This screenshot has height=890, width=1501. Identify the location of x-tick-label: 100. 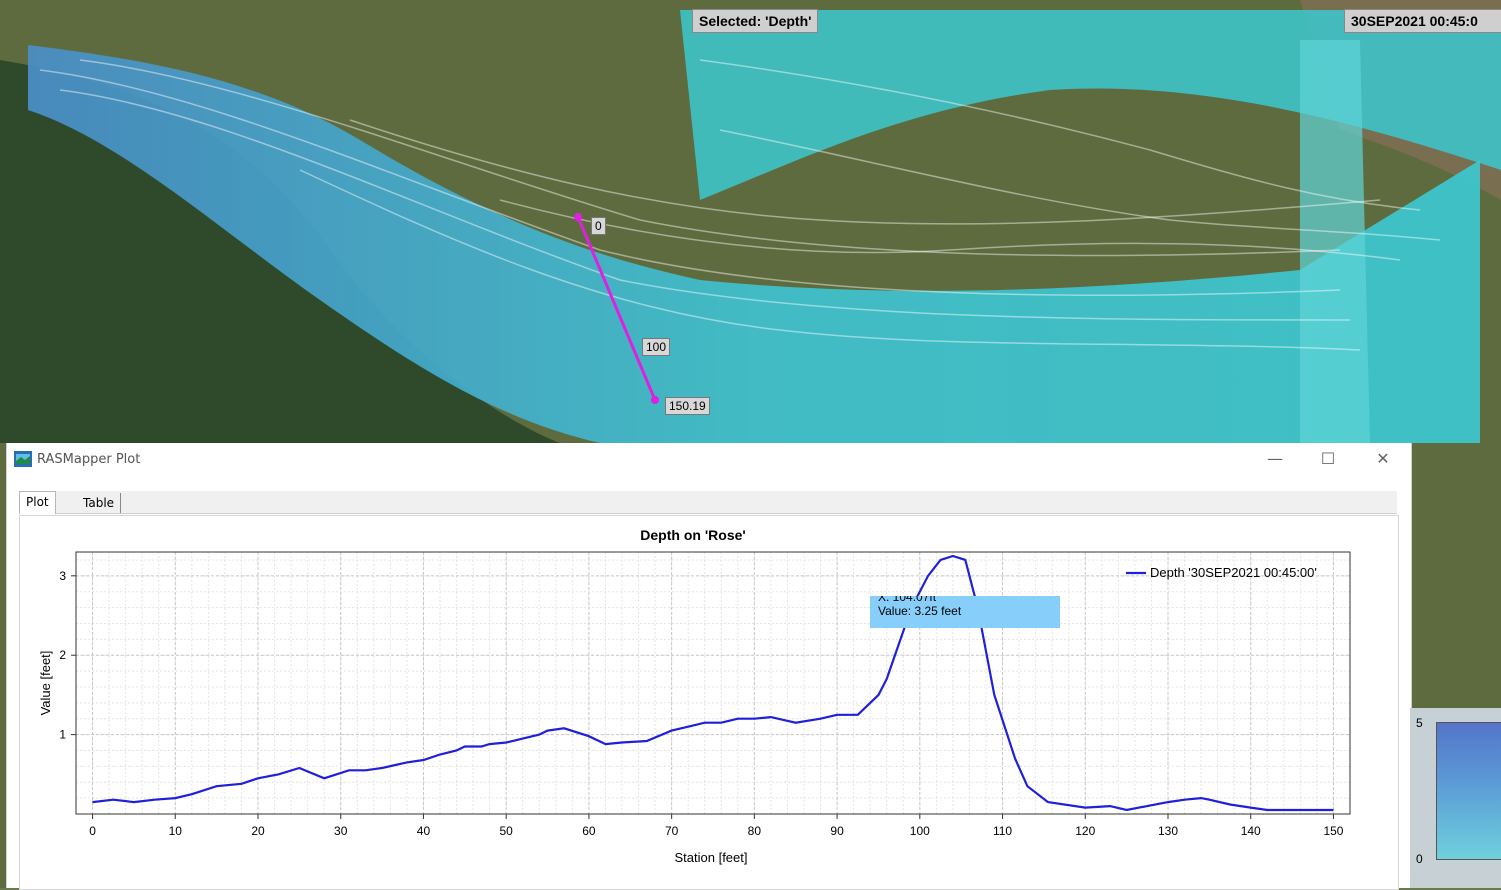
(920, 831).